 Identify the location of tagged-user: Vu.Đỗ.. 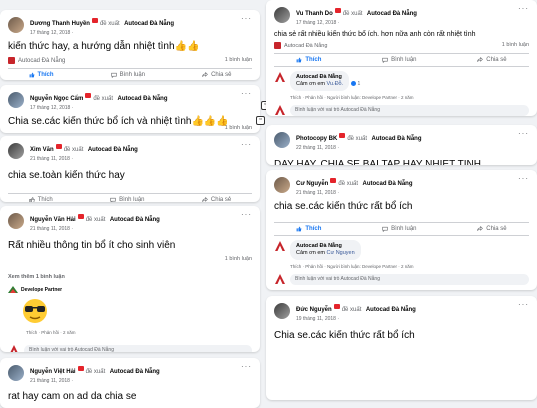
(335, 84).